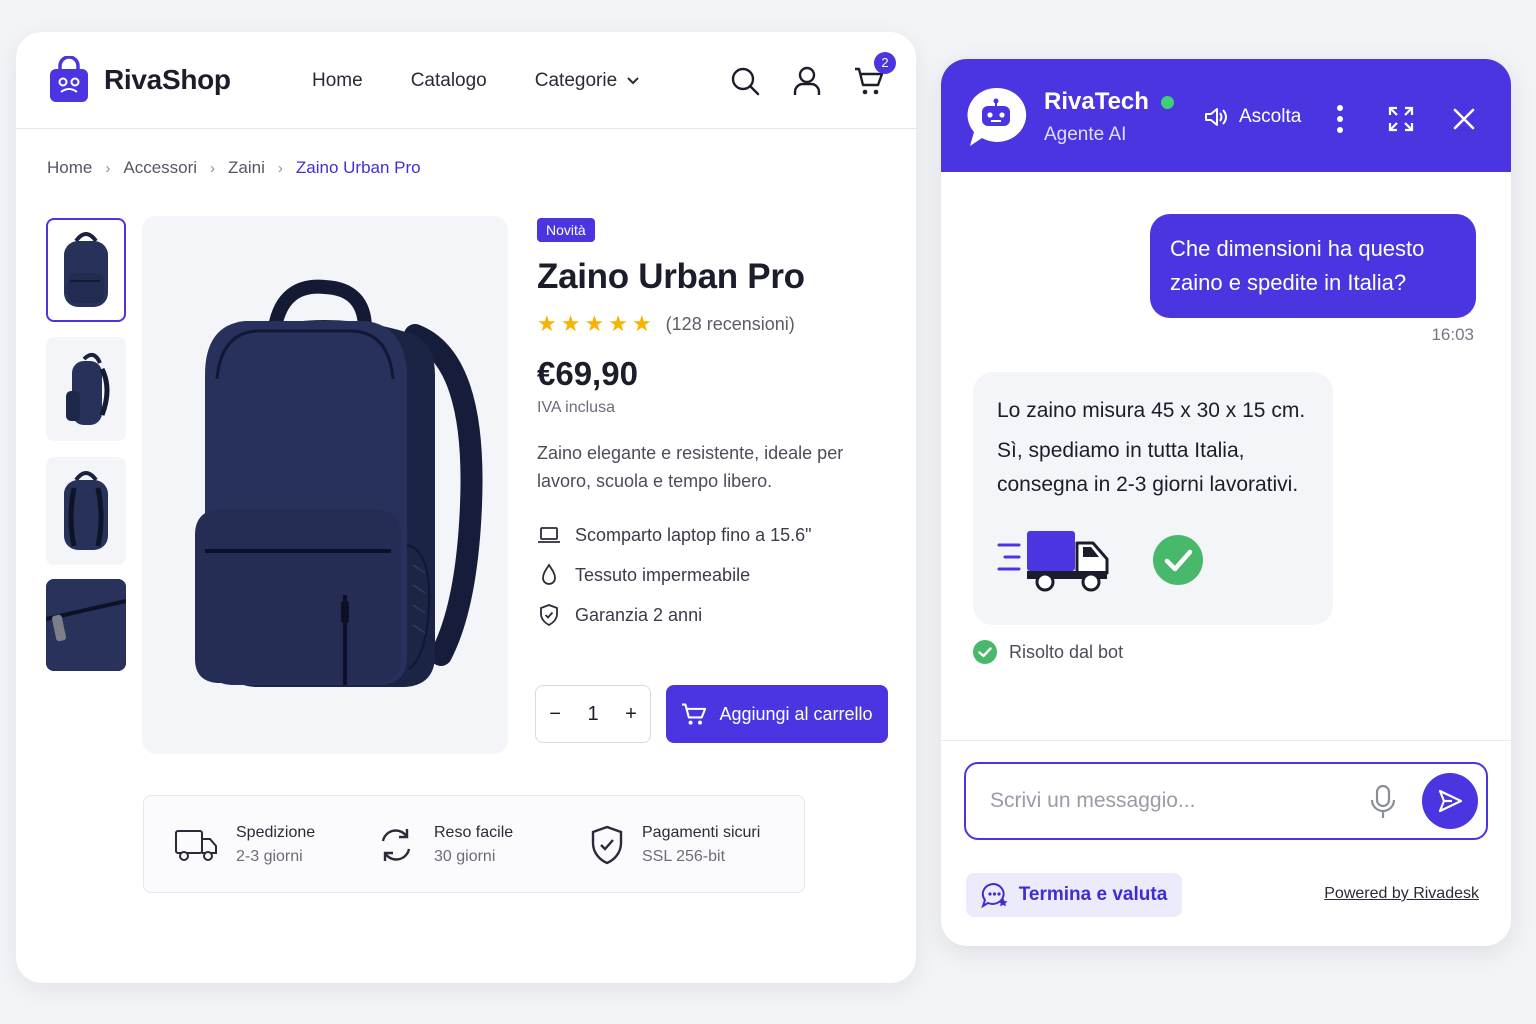  I want to click on end-and-rate-label: Termina e valuta, so click(1093, 894).